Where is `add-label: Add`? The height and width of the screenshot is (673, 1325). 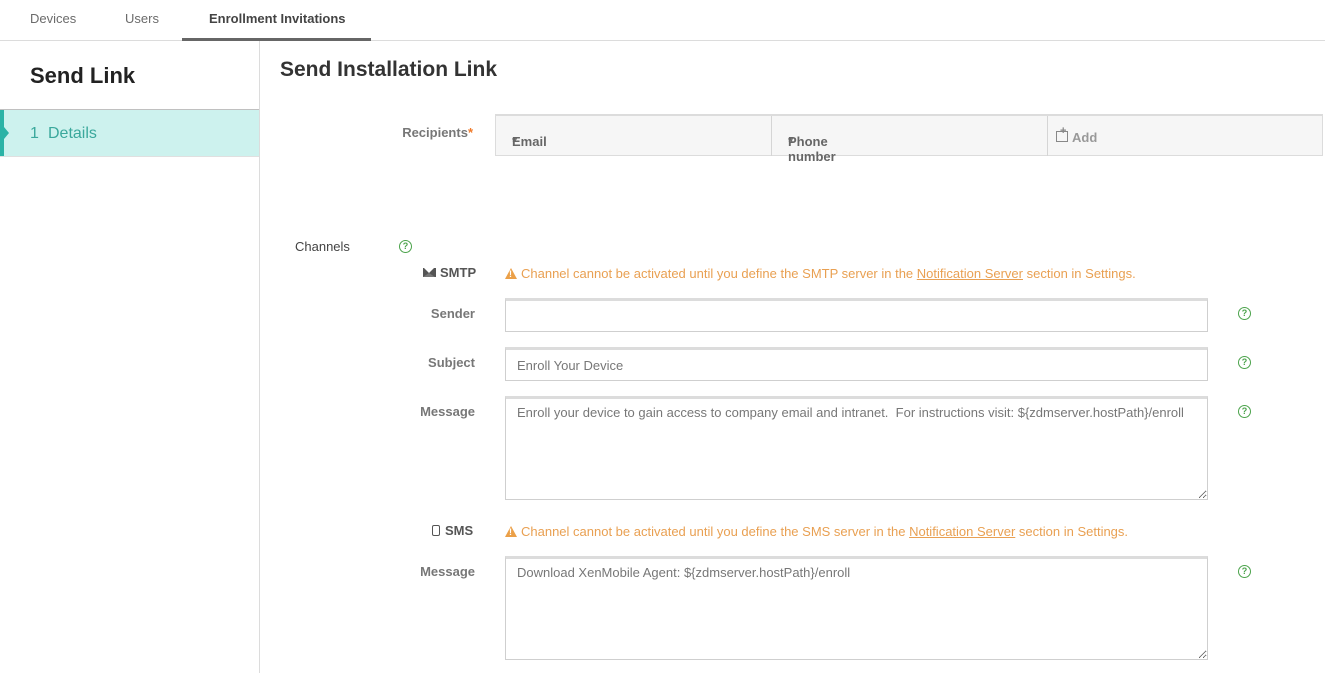 add-label: Add is located at coordinates (1085, 137).